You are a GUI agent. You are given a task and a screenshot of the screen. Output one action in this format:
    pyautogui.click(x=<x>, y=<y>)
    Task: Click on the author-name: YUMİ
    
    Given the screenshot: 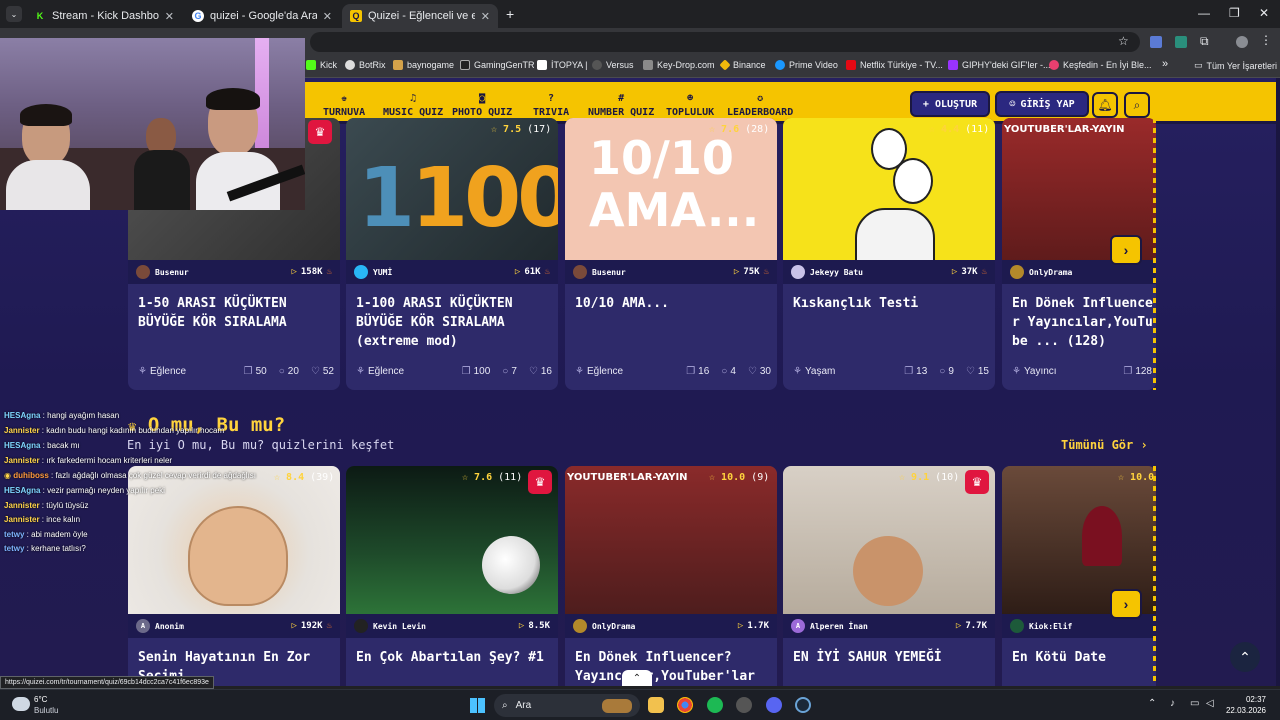 What is the action you would take?
    pyautogui.click(x=382, y=272)
    